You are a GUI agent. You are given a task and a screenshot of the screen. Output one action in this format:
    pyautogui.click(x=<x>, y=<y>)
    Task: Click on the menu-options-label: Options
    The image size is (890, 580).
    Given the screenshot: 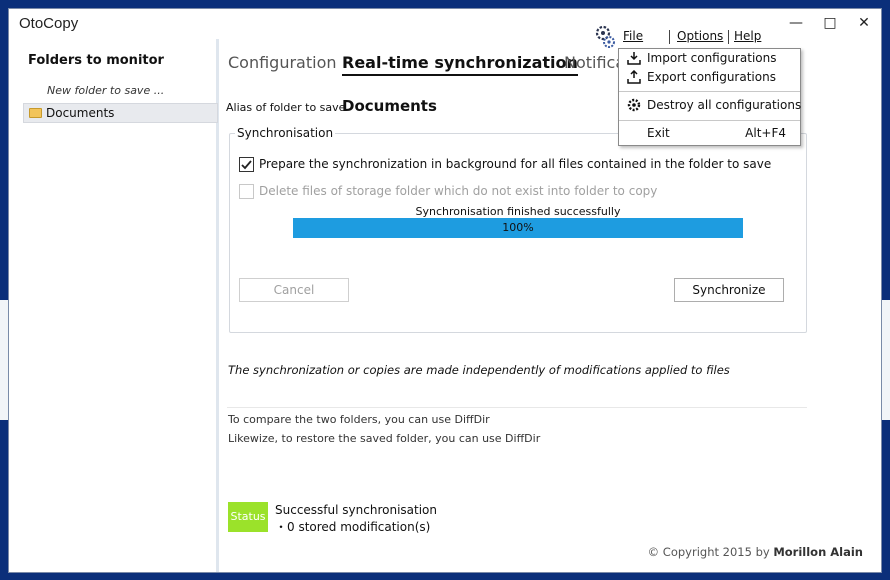 What is the action you would take?
    pyautogui.click(x=700, y=36)
    